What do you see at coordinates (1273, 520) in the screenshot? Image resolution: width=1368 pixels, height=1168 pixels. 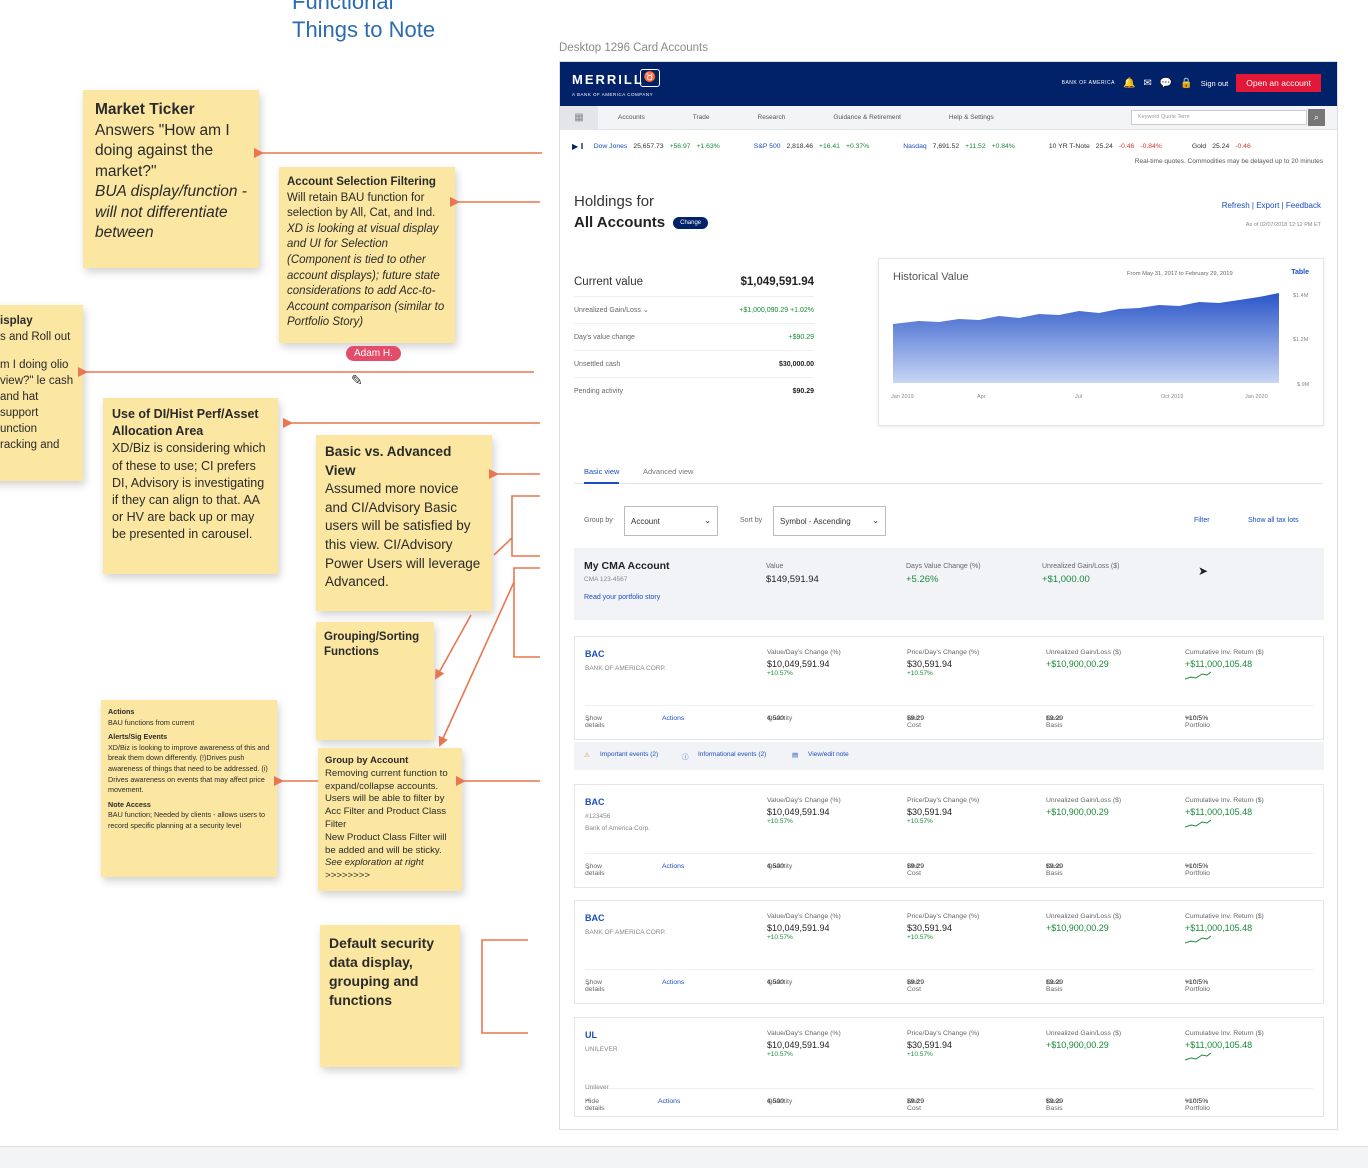 I see `show-tax-lots-link: Show all tax lots` at bounding box center [1273, 520].